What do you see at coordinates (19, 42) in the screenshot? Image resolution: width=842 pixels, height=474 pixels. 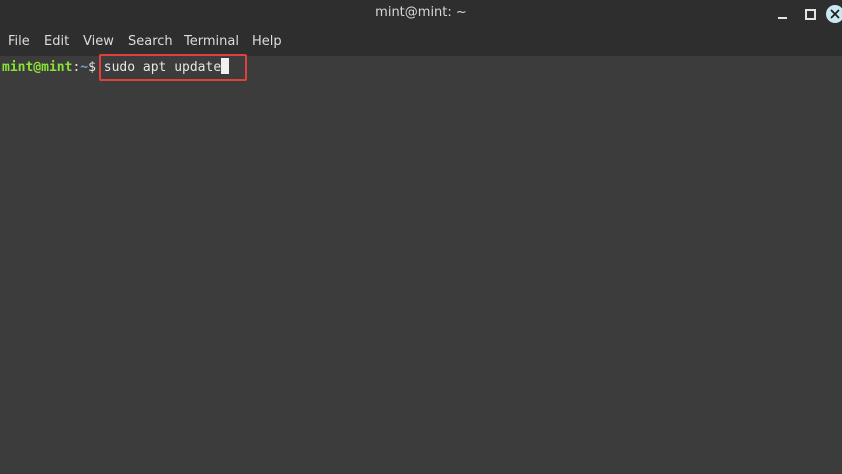 I see `menu-file: File` at bounding box center [19, 42].